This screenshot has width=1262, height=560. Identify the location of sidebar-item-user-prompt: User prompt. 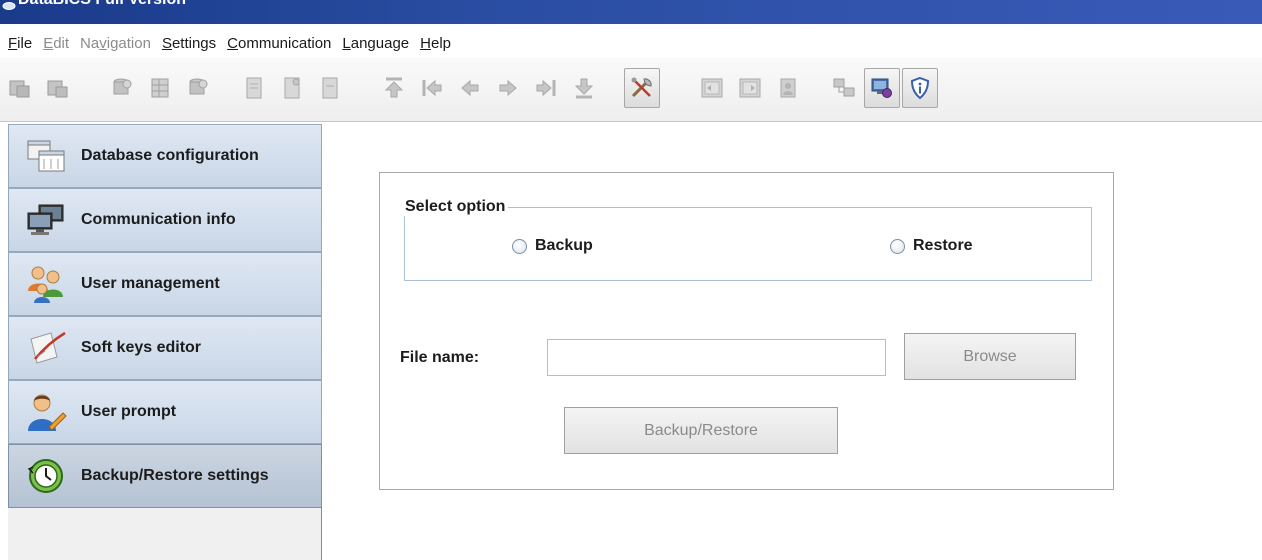
(165, 412).